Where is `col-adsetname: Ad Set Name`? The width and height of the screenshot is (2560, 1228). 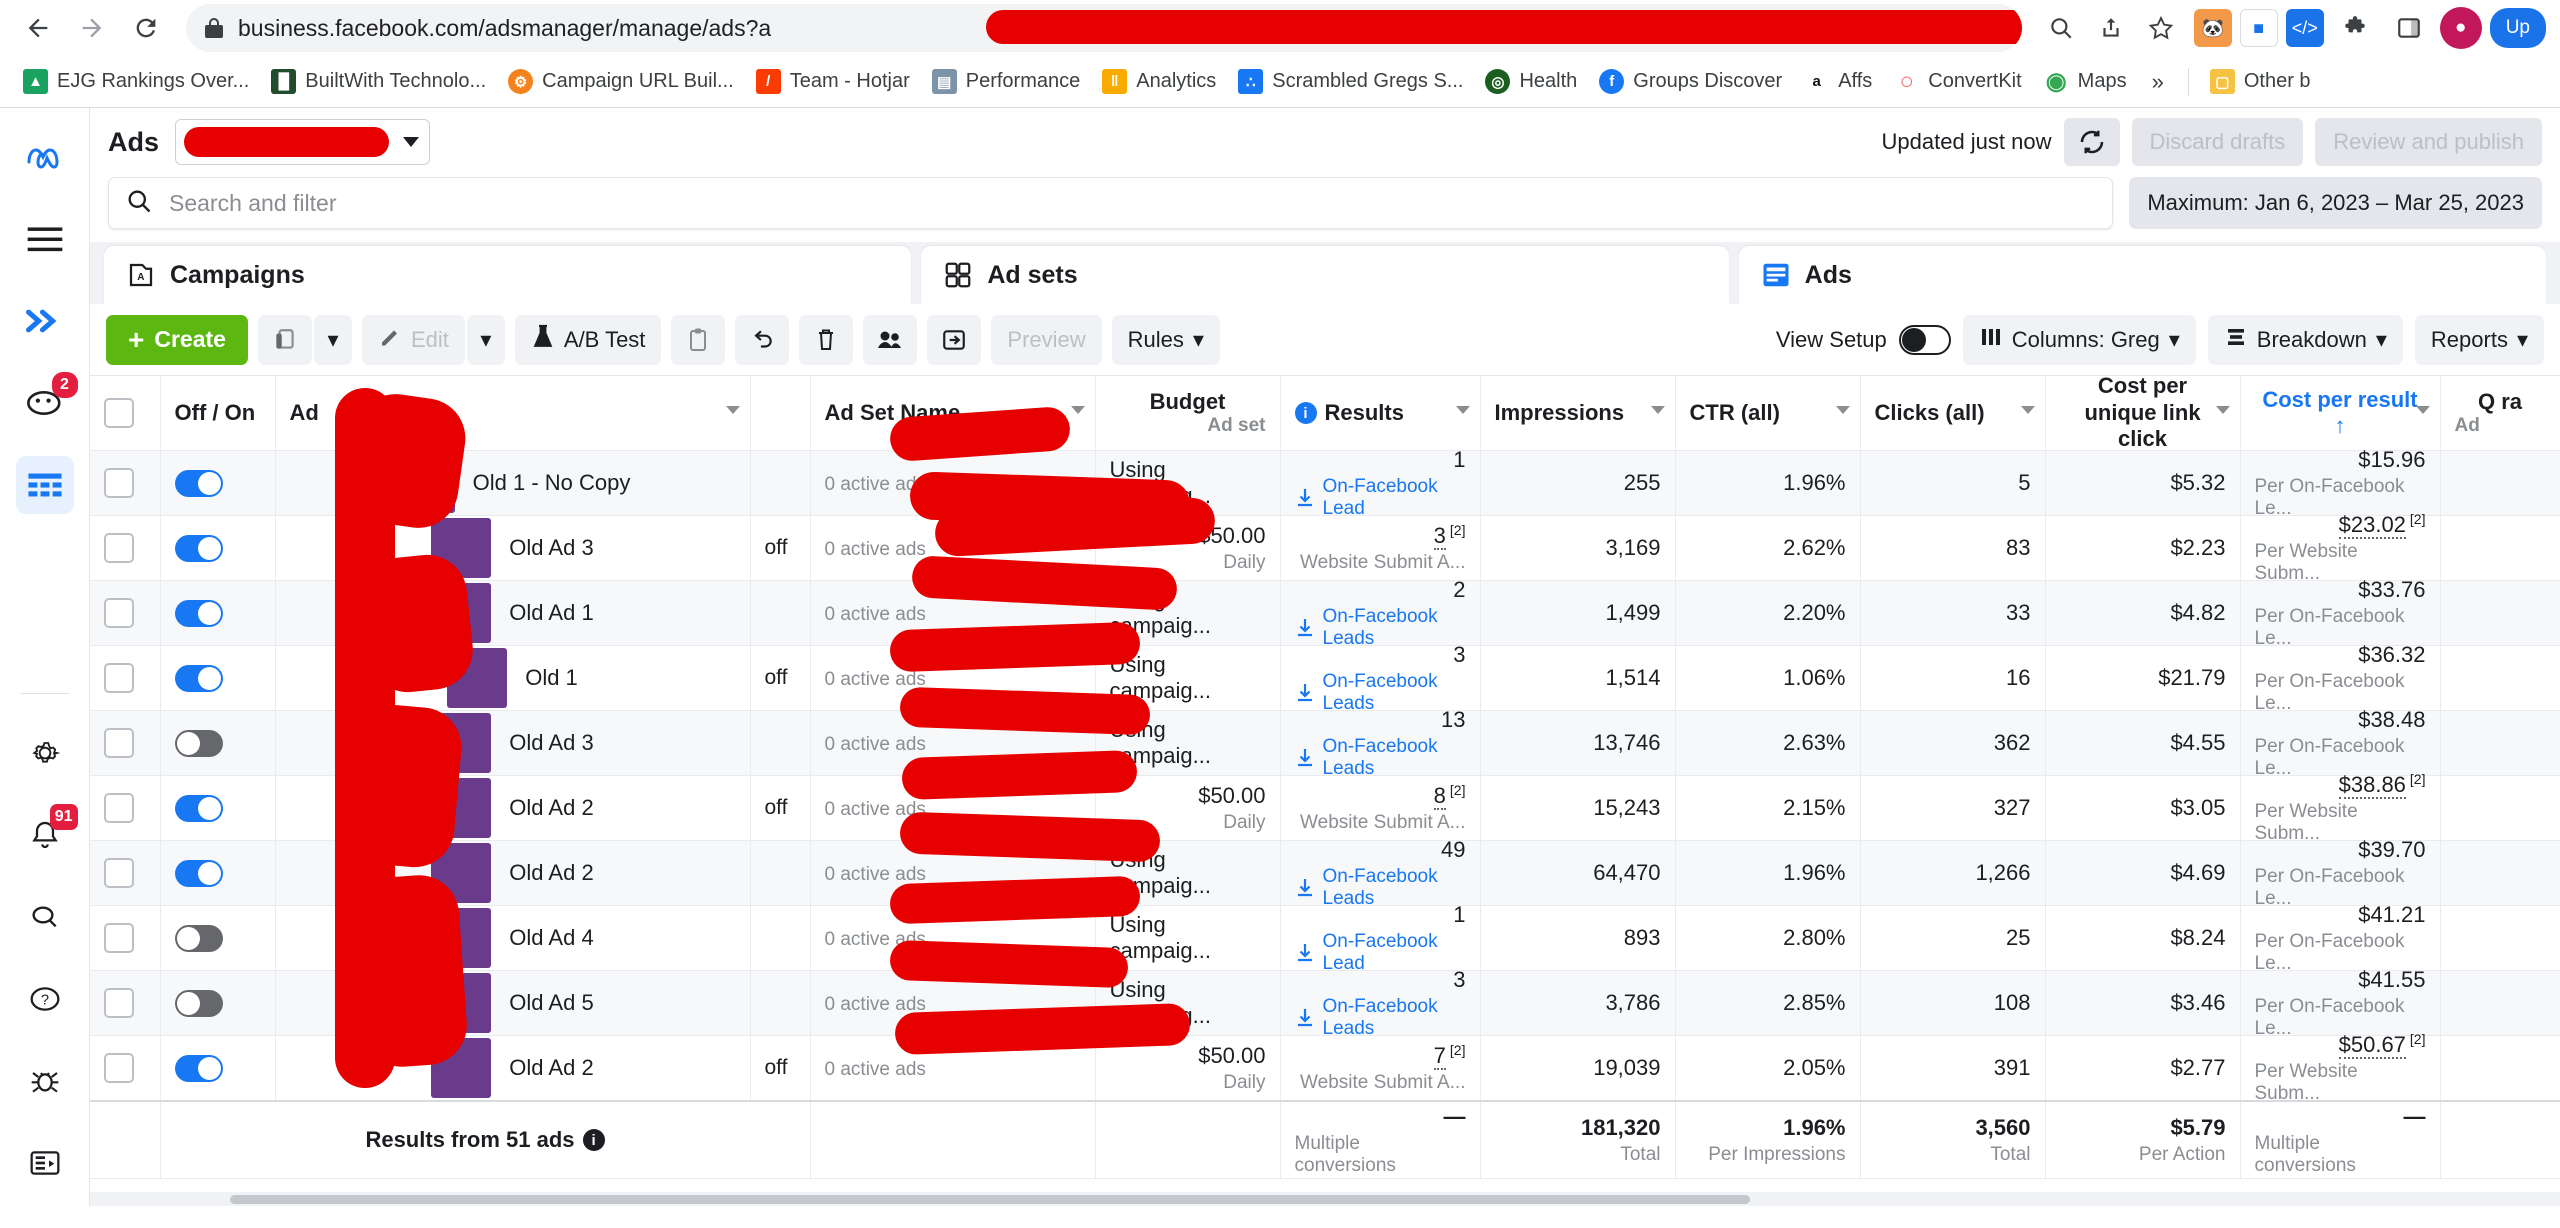 col-adsetname: Ad Set Name is located at coordinates (953, 413).